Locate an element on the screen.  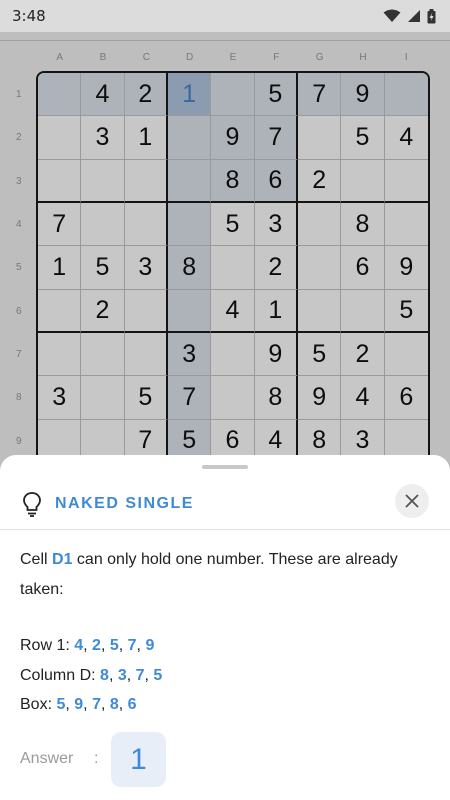
hint-title: NAKED SINGLE is located at coordinates (124, 503).